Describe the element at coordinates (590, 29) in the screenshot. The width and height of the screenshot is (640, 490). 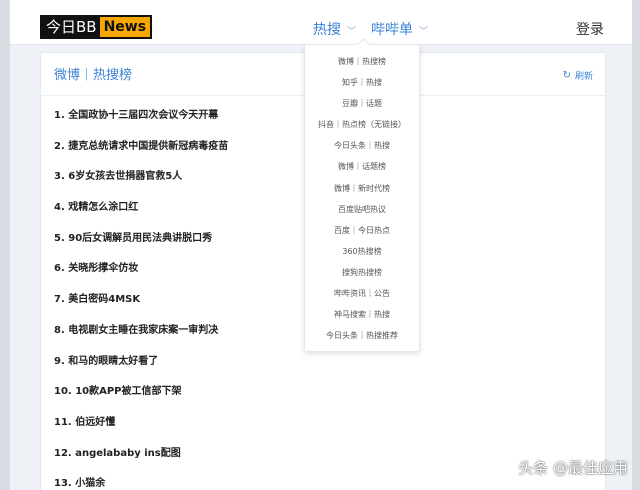
I see `login-button: 登录` at that location.